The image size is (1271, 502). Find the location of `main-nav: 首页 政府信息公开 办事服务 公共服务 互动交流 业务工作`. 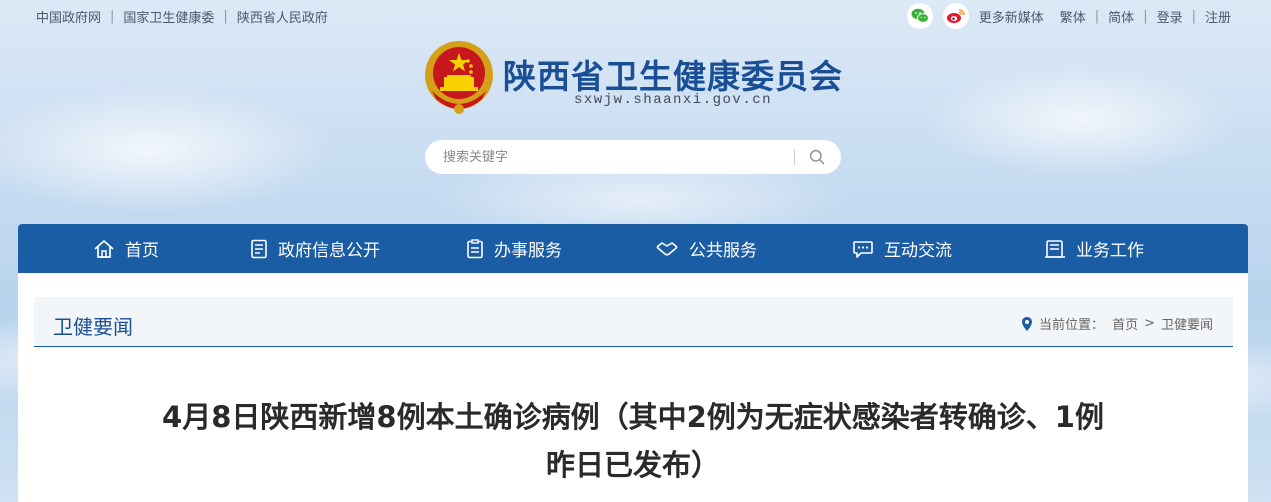

main-nav: 首页 政府信息公开 办事服务 公共服务 互动交流 业务工作 is located at coordinates (633, 248).